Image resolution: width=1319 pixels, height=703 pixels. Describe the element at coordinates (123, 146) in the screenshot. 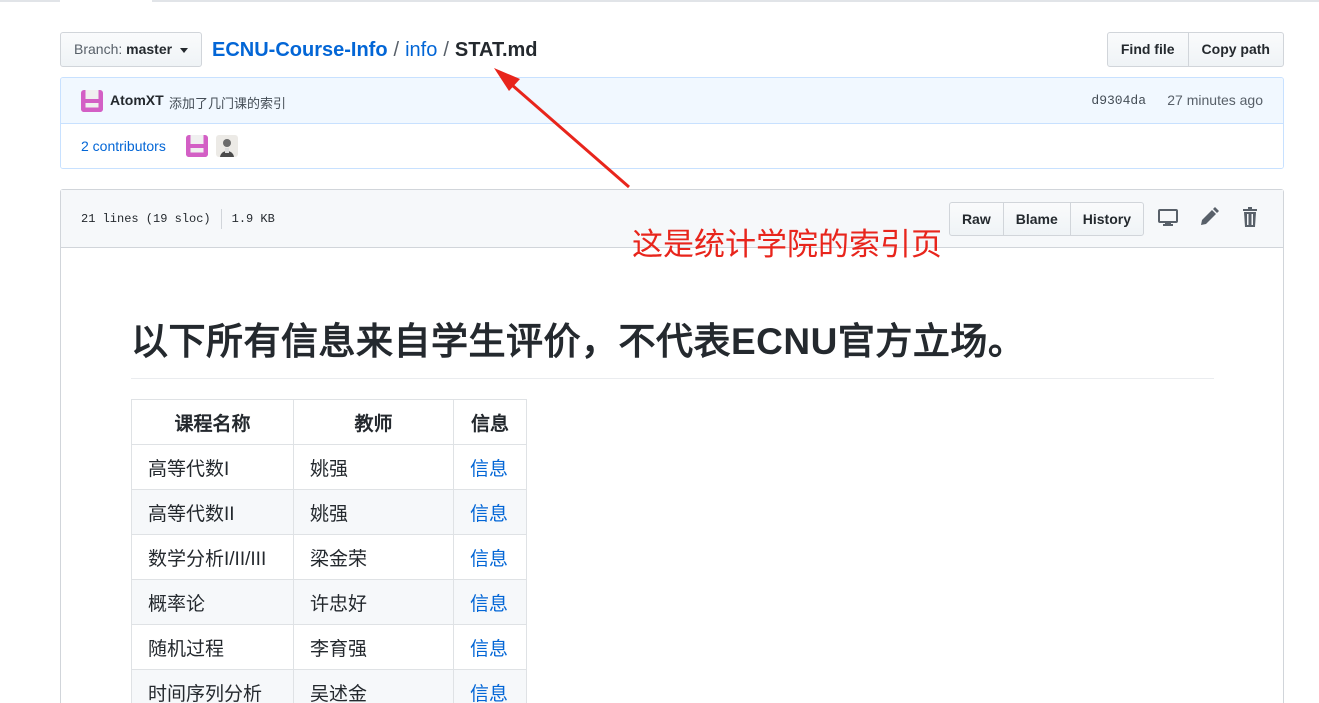

I see `contributors-link: 2 contributors` at that location.